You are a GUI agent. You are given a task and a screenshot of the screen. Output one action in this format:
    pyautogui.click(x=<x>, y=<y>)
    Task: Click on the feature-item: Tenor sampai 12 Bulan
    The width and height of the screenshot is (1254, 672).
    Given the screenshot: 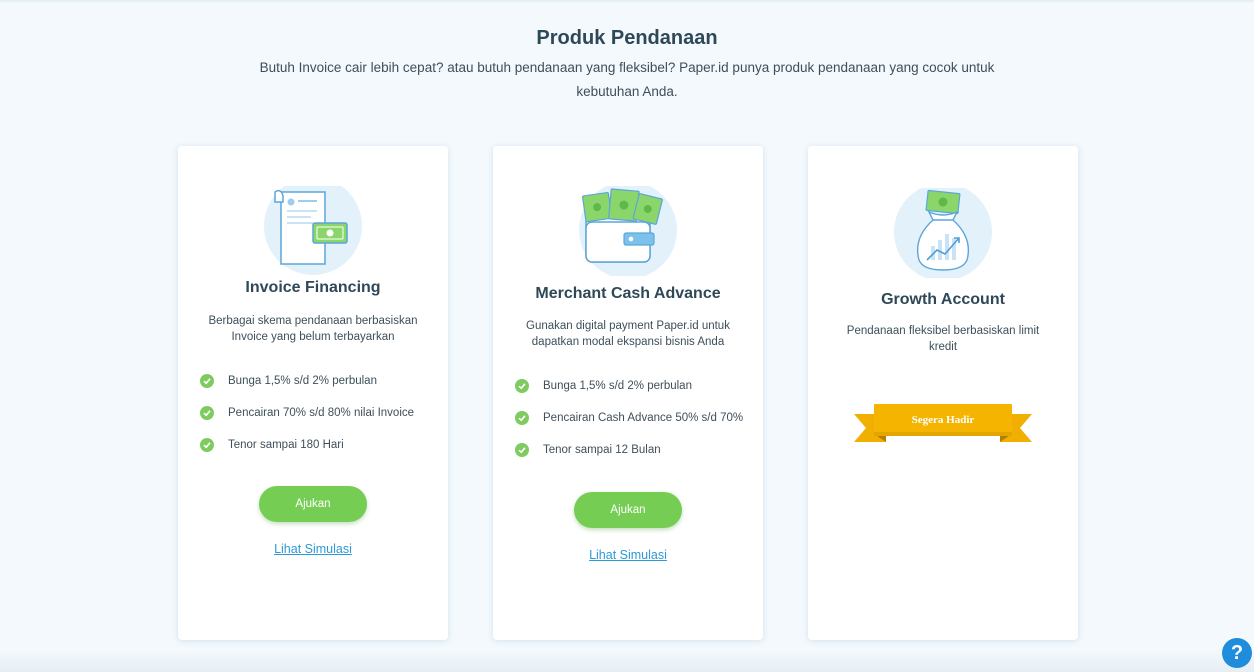 What is the action you would take?
    pyautogui.click(x=629, y=450)
    